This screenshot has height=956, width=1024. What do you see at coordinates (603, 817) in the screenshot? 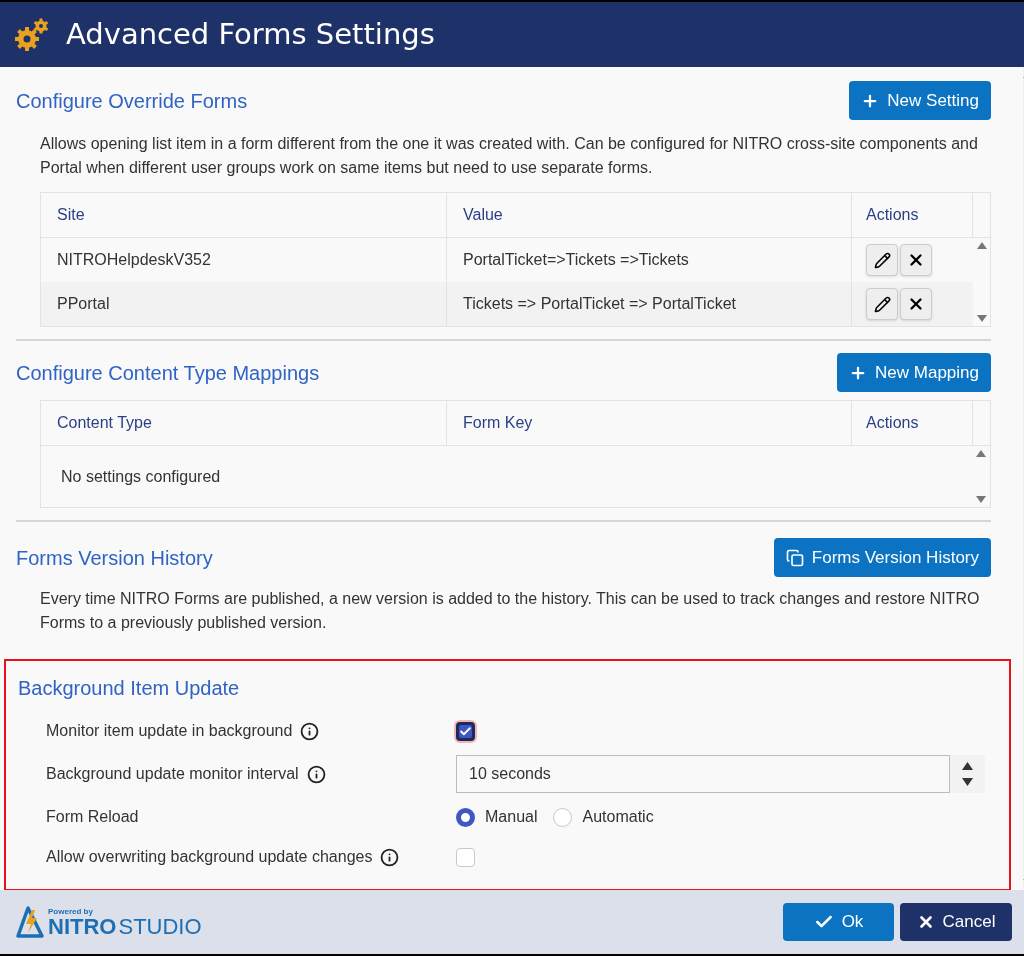
I see `radio-option: Automatic` at bounding box center [603, 817].